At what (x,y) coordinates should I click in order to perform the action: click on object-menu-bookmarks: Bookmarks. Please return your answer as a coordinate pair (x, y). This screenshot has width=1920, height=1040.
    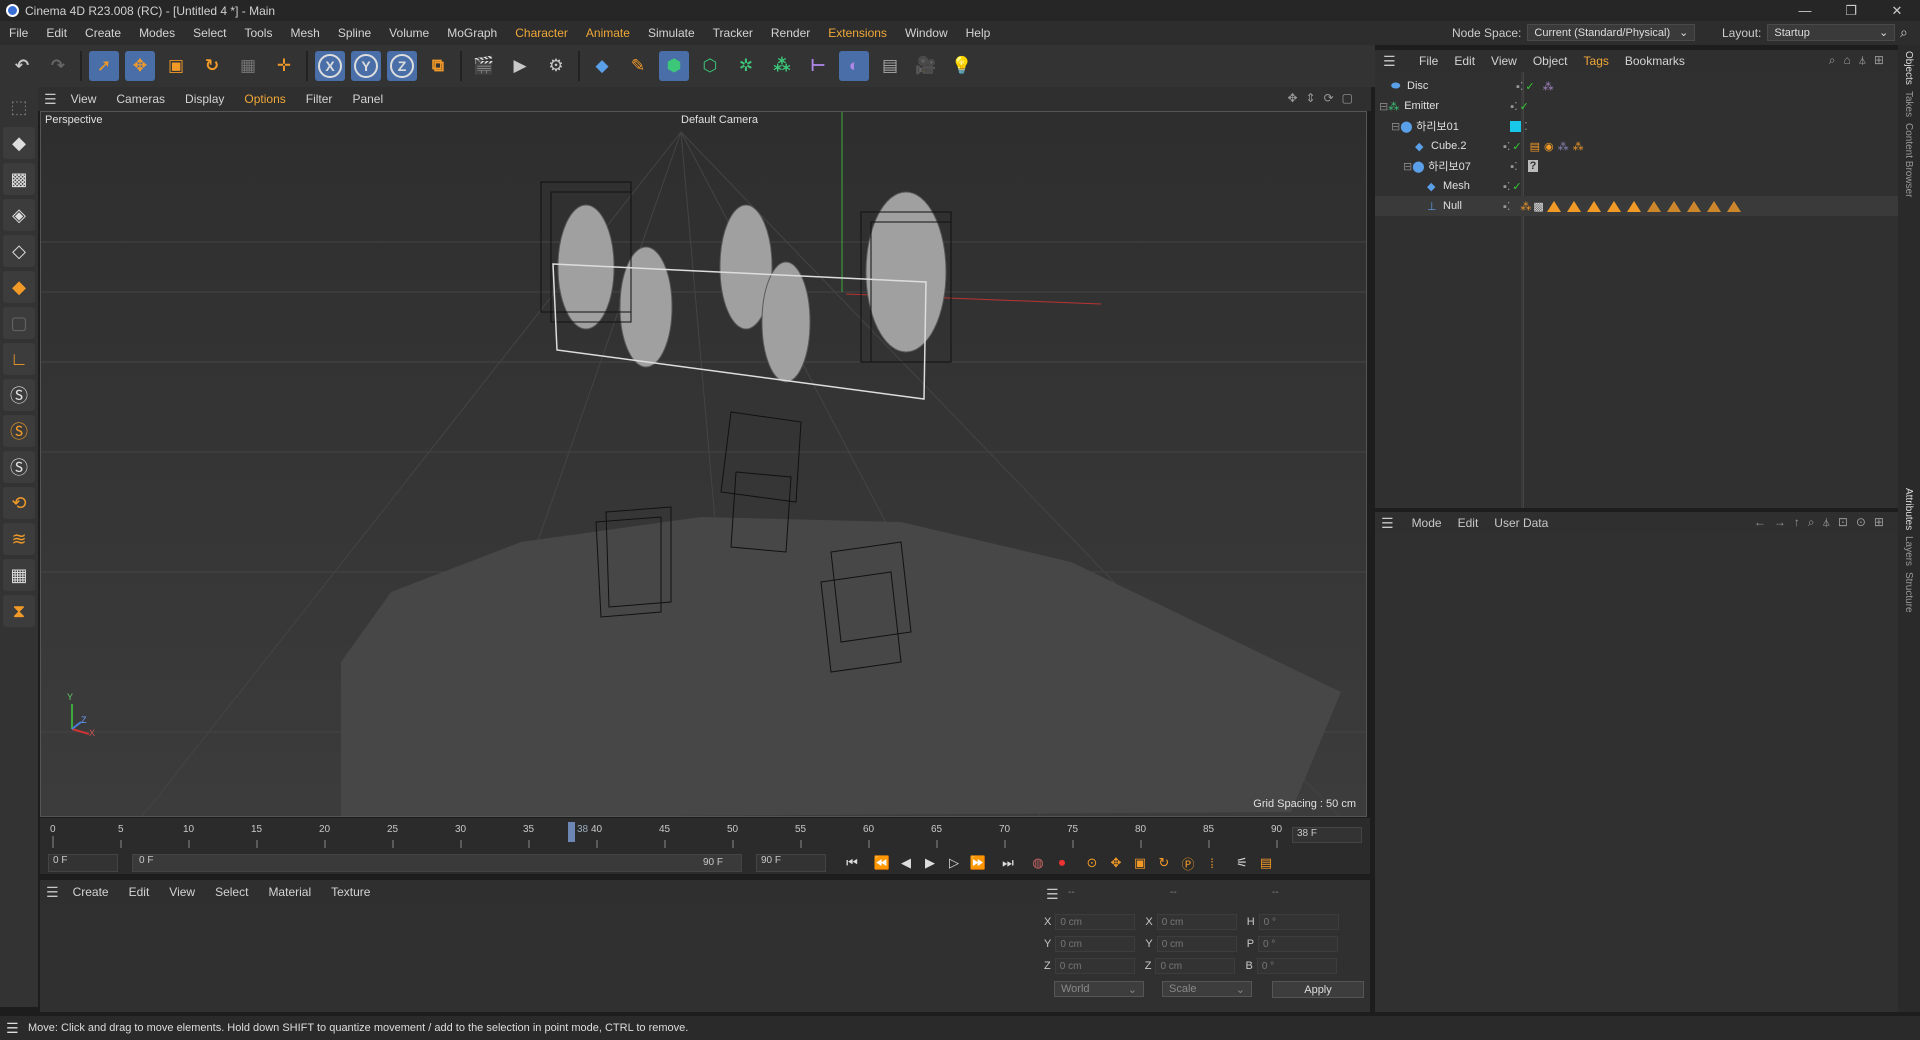
    Looking at the image, I should click on (1655, 61).